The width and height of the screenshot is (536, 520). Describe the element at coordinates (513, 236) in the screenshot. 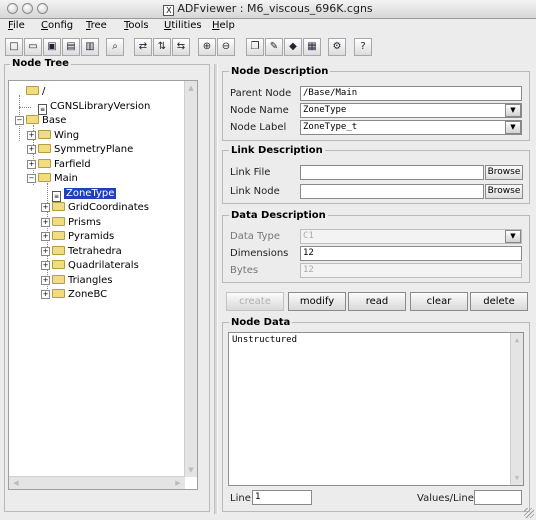

I see `data-type-dropdown-icon: ▼` at that location.